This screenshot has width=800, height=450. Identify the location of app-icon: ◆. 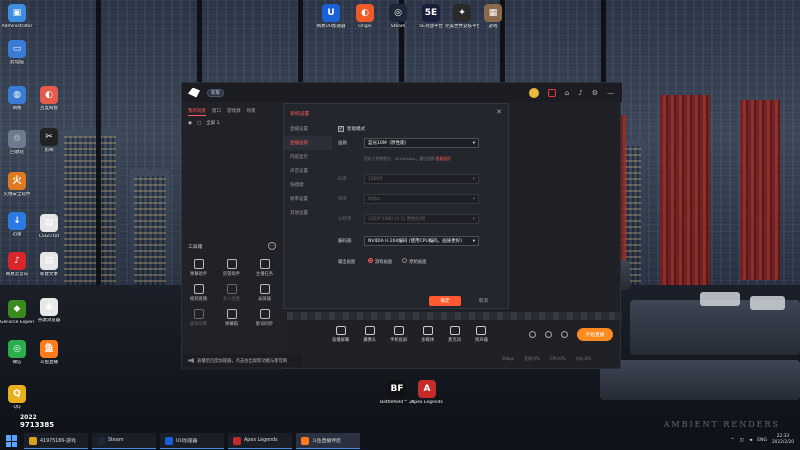
(17, 309).